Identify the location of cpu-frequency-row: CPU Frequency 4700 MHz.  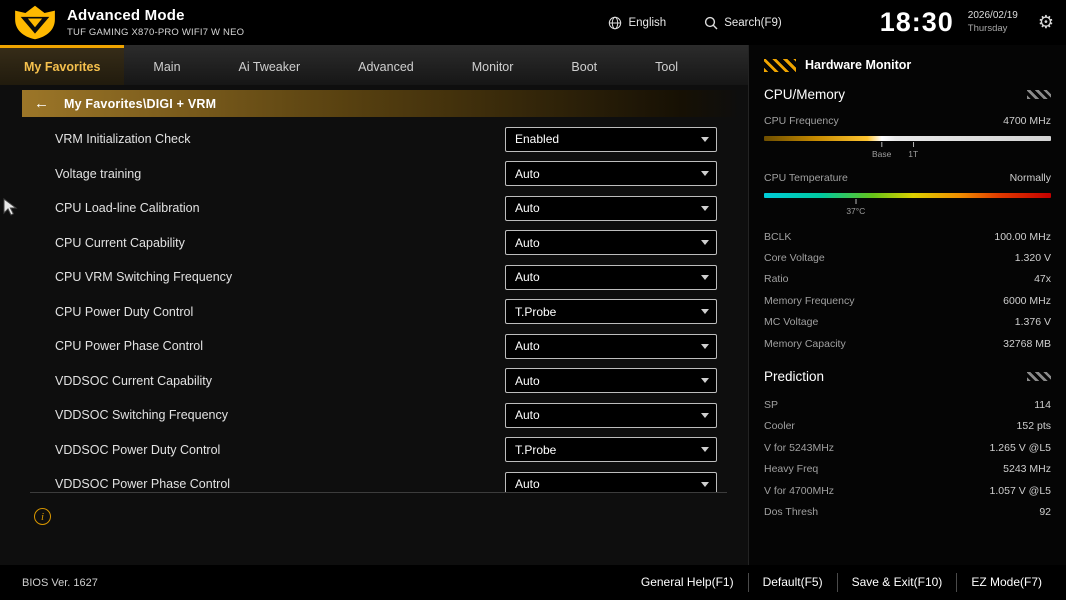
(907, 121).